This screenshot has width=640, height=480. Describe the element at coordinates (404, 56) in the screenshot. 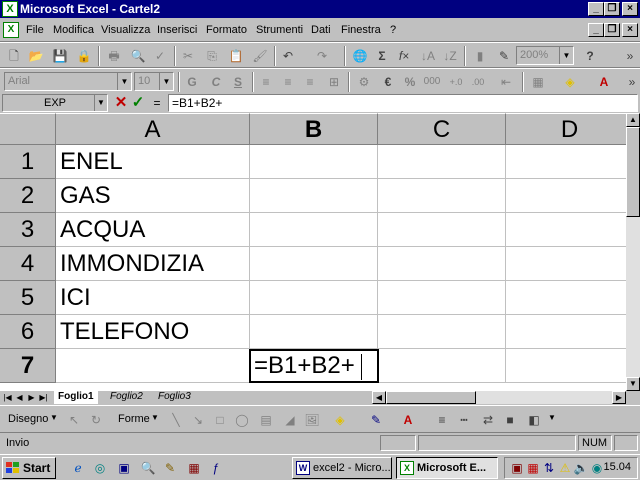

I see `function-icon: f×` at that location.